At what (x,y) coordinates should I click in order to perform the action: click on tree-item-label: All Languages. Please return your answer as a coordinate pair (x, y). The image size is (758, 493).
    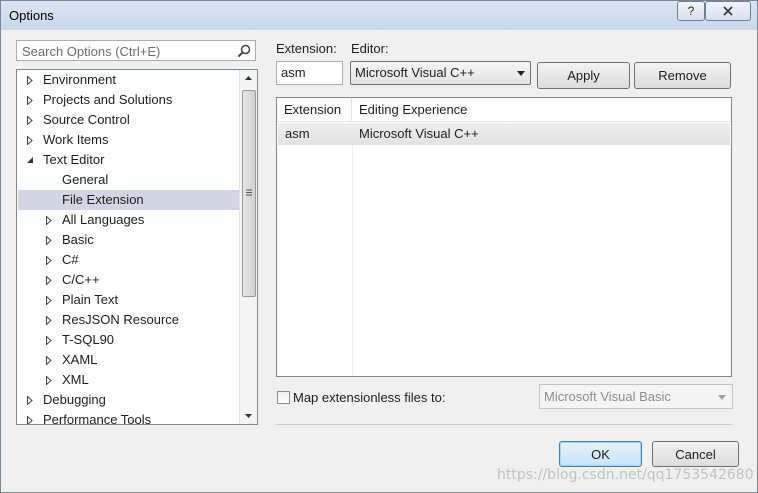
    Looking at the image, I should click on (103, 219).